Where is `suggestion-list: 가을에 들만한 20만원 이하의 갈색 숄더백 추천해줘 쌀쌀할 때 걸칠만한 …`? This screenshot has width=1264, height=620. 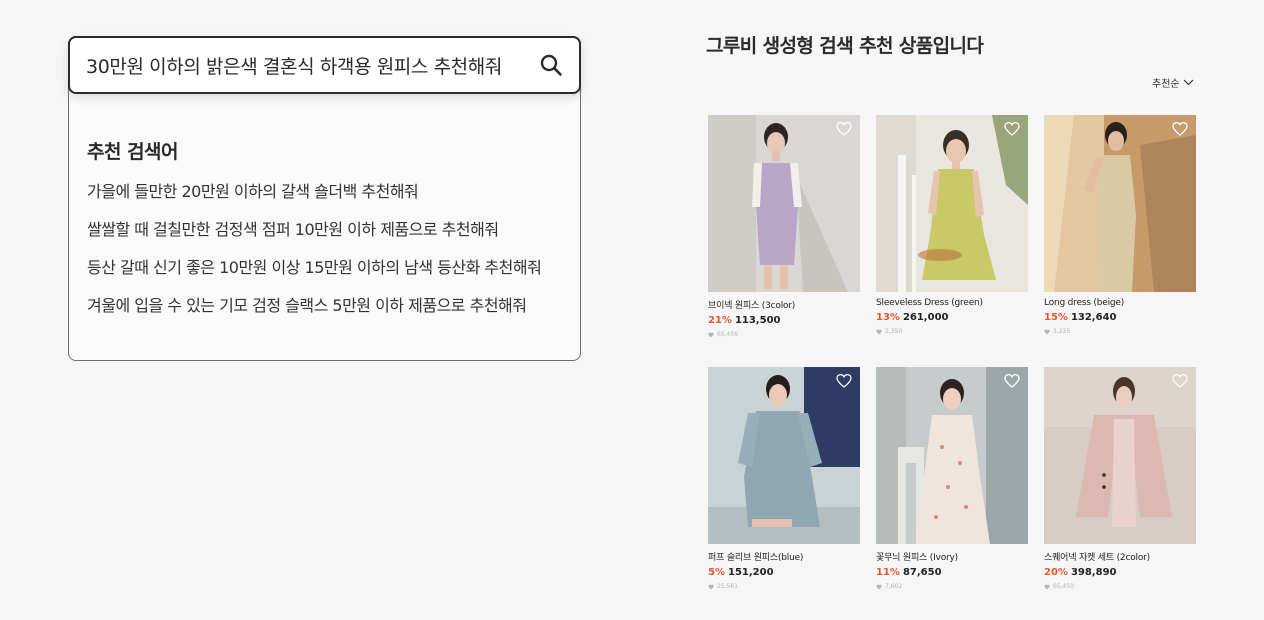 suggestion-list: 가을에 들만한 20만원 이하의 갈색 숄더백 추천해줘 쌀쌀할 때 걸칠만한 … is located at coordinates (314, 254).